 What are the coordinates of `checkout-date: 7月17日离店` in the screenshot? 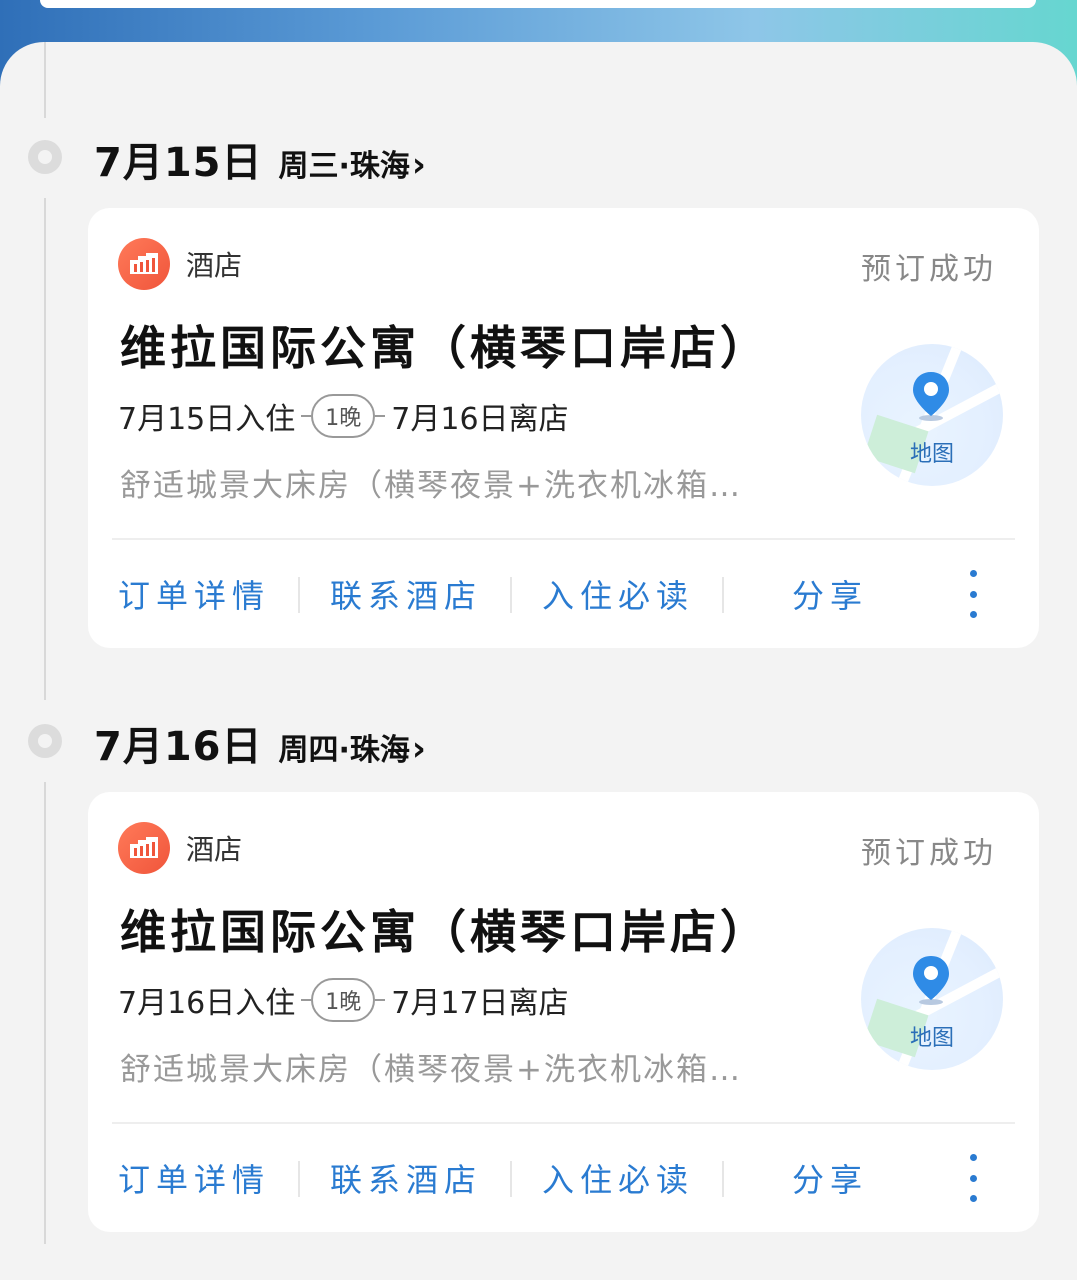 It's located at (480, 1003).